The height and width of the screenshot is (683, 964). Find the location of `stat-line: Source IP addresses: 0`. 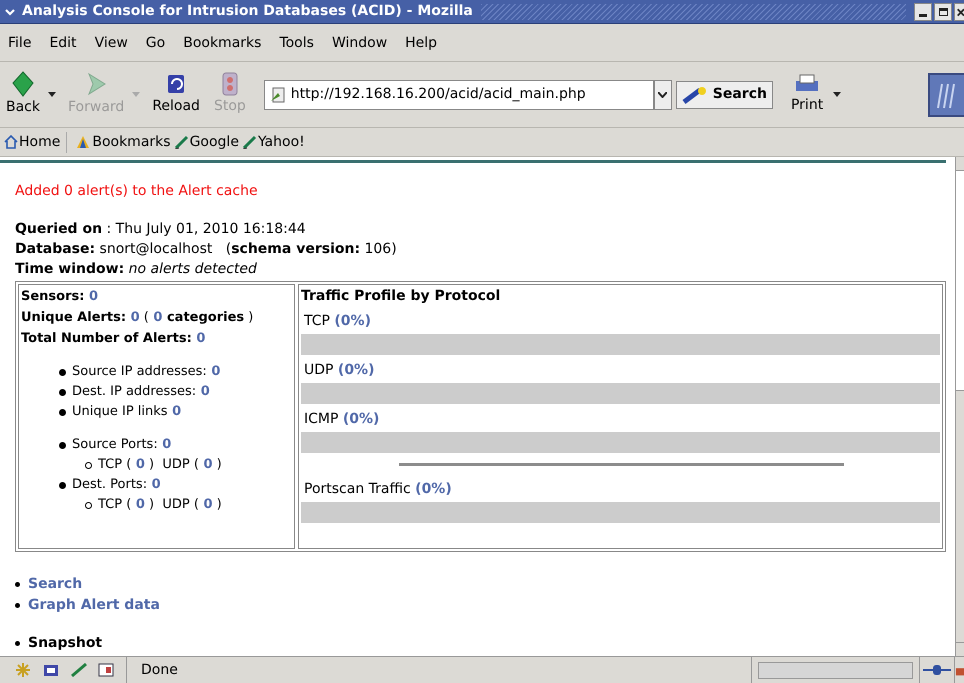

stat-line: Source IP addresses: 0 is located at coordinates (146, 372).